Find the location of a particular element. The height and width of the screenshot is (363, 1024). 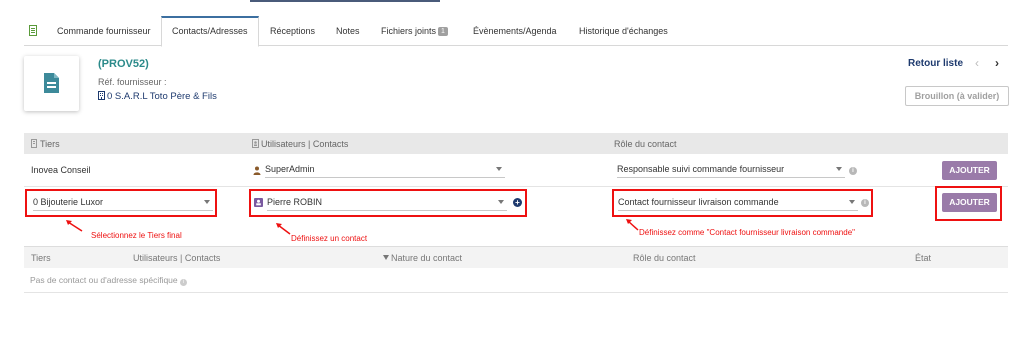

tab-fichiers-joints: Fichiers joints 1 is located at coordinates (414, 31).